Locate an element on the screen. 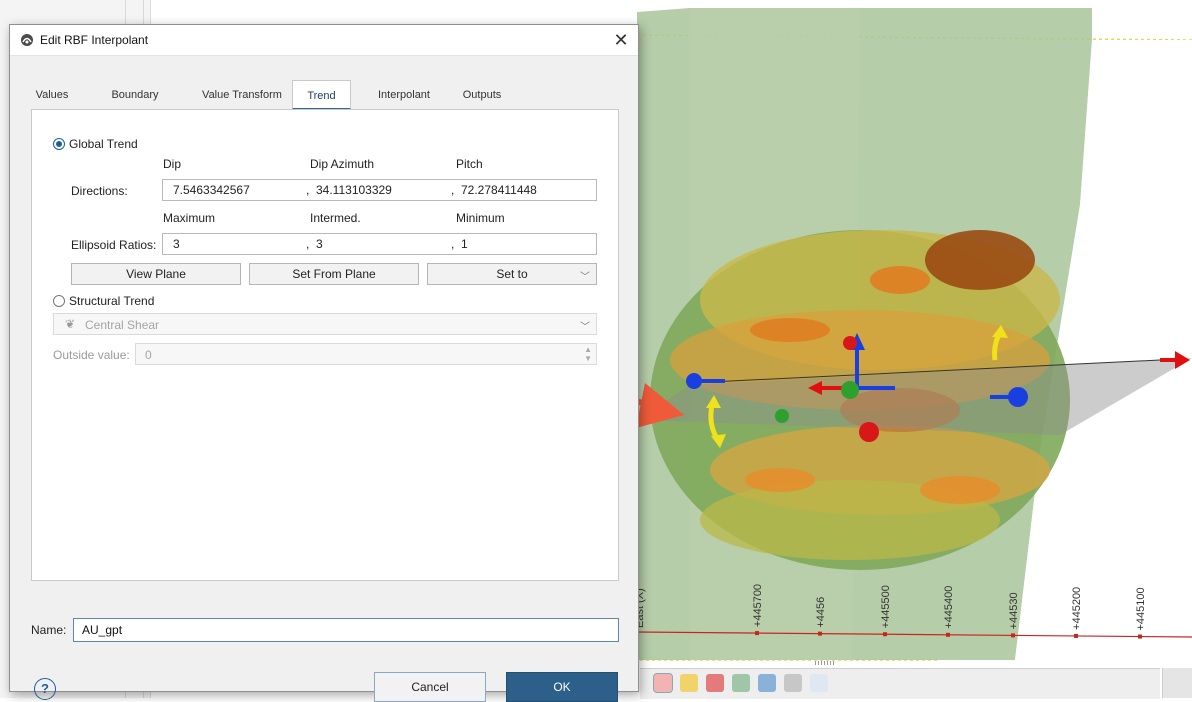 The image size is (1192, 702). set-to-label: Set to is located at coordinates (512, 274).